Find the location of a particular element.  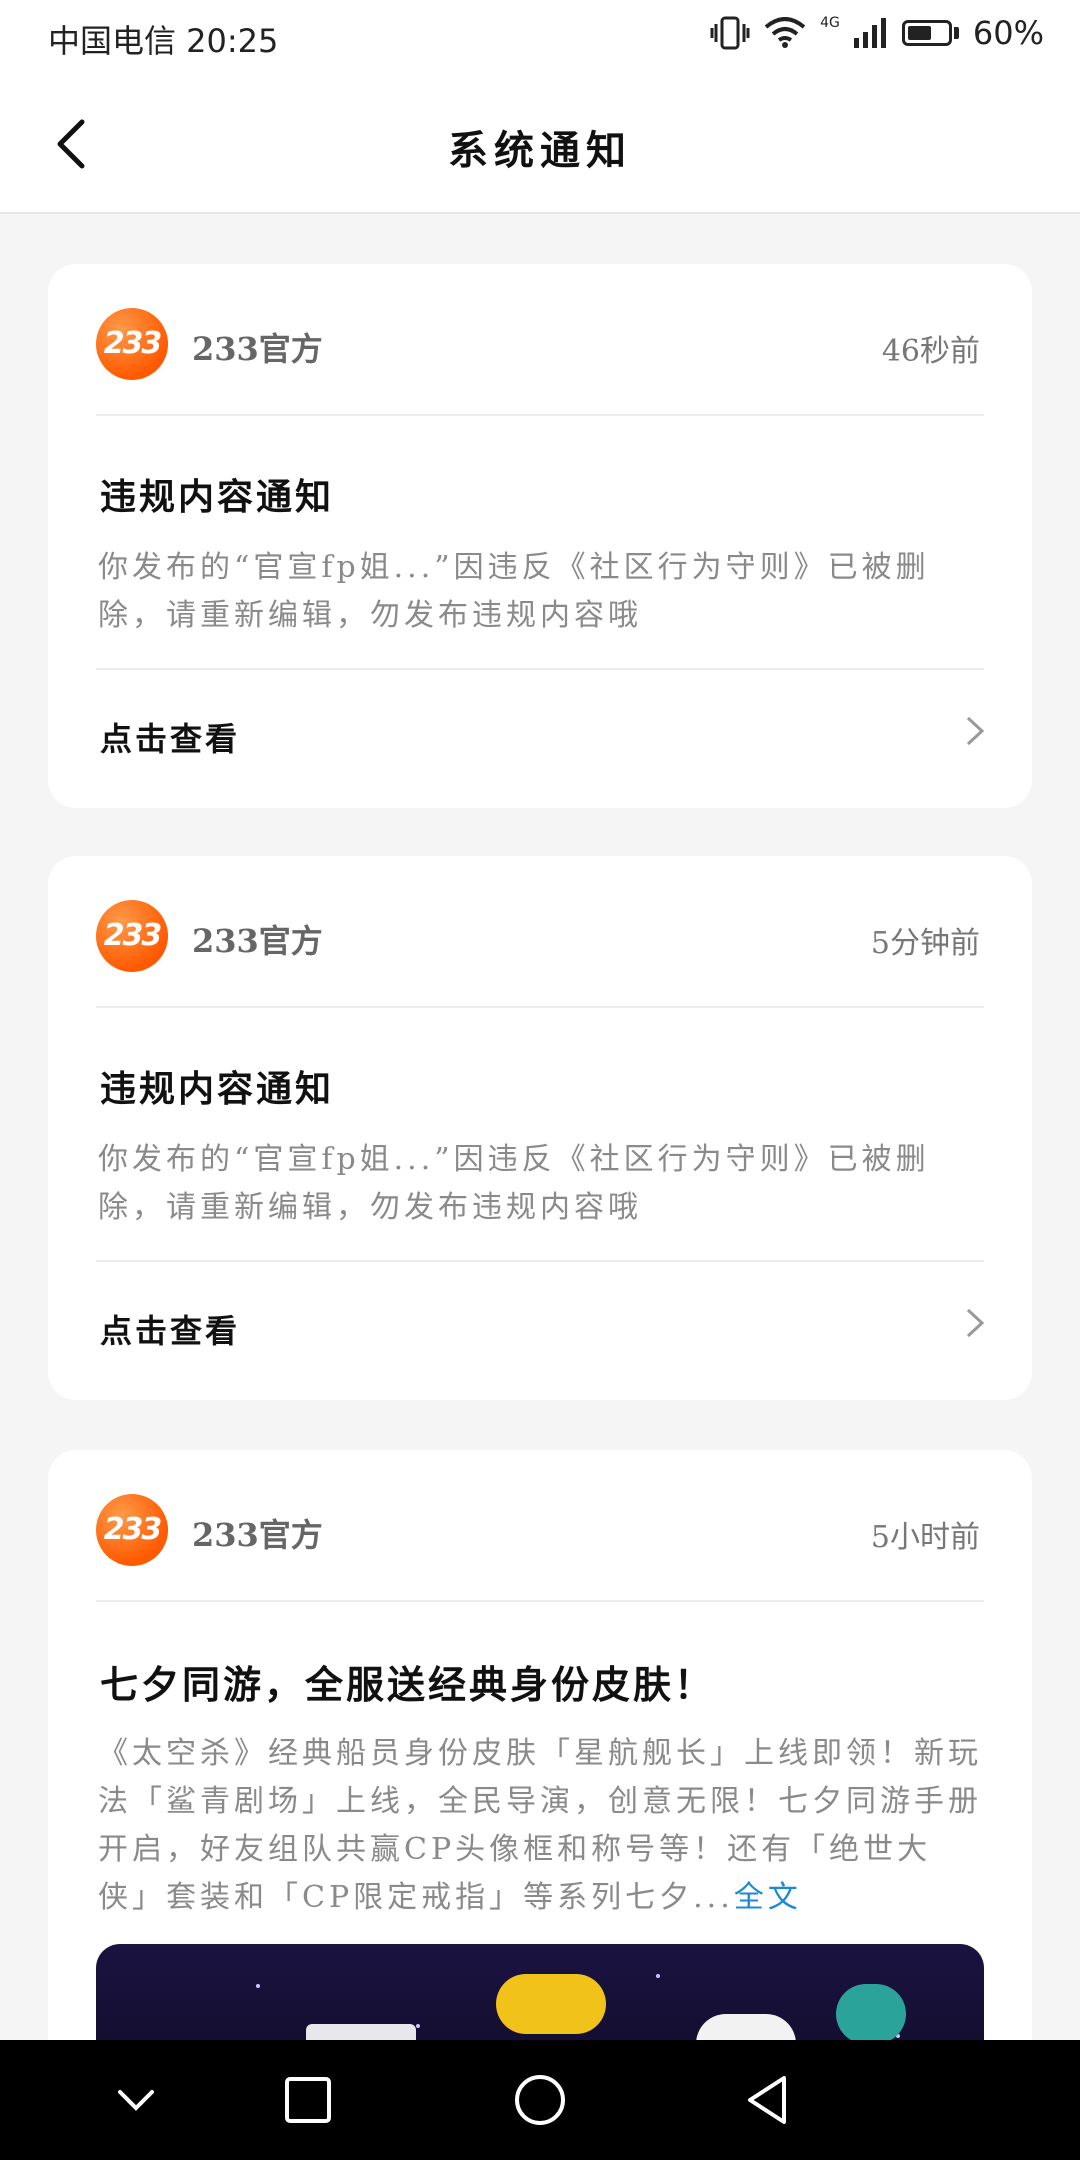

page-title: 系统通知 is located at coordinates (540, 150).